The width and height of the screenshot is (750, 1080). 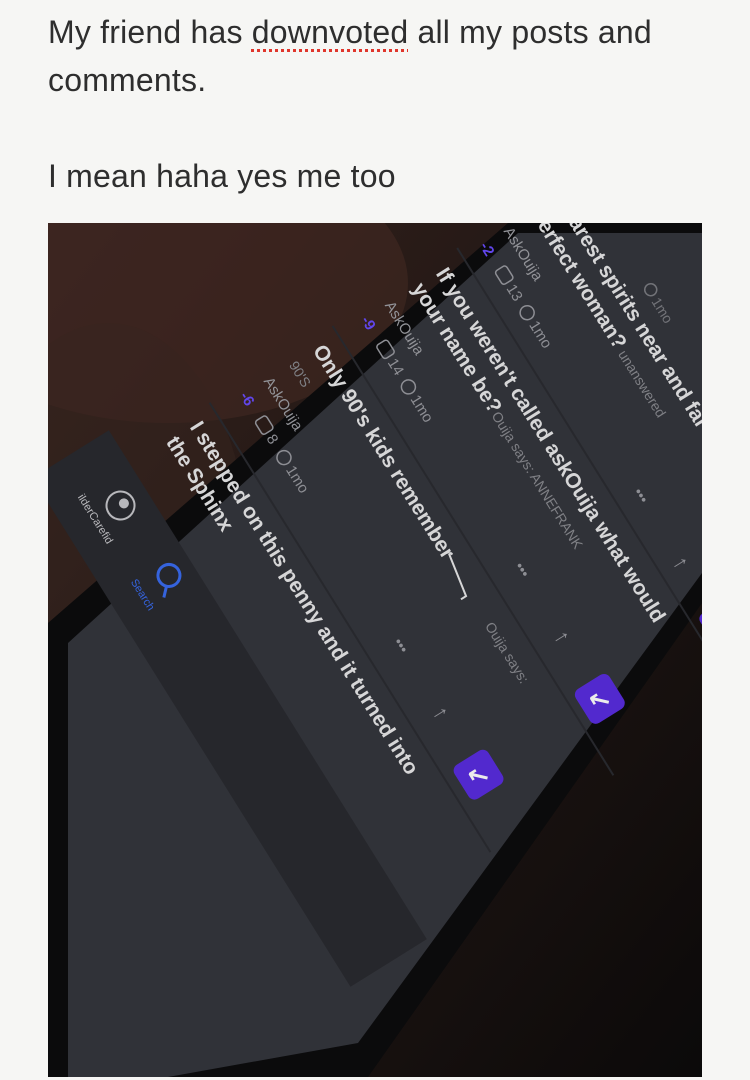 I want to click on caption-line-2: comments., so click(x=127, y=80).